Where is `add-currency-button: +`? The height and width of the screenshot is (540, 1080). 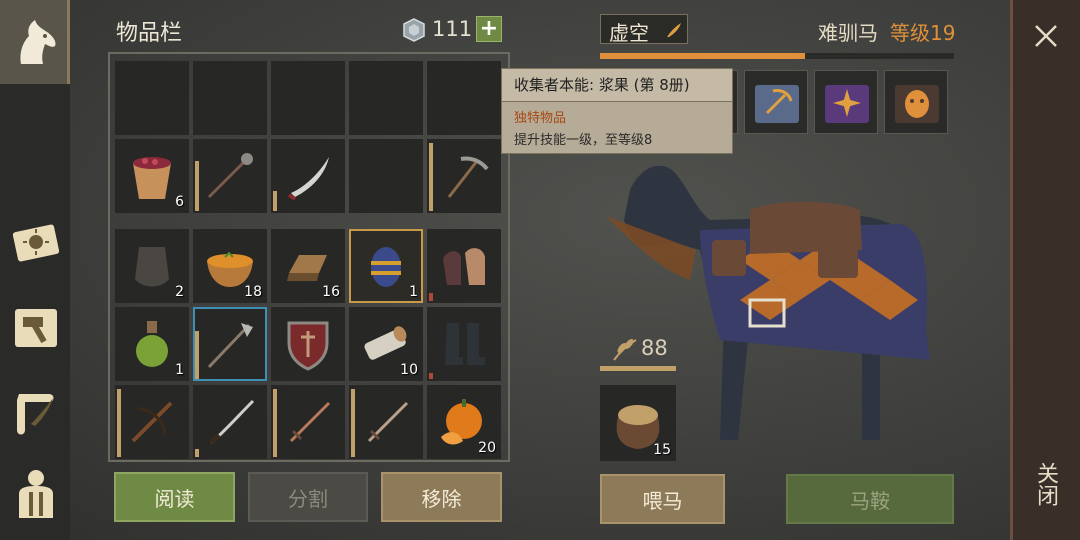 add-currency-button: + is located at coordinates (489, 29).